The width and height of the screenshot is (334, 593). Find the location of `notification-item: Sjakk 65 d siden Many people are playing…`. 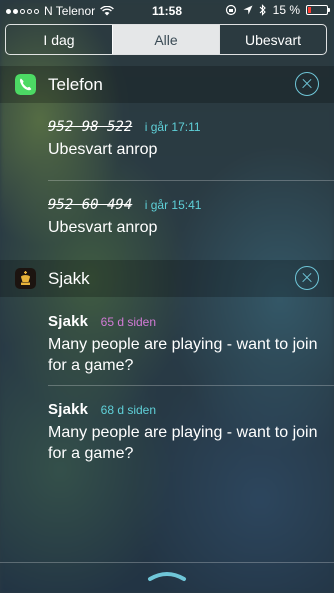

notification-item: Sjakk 65 d siden Many people are playing… is located at coordinates (188, 344).